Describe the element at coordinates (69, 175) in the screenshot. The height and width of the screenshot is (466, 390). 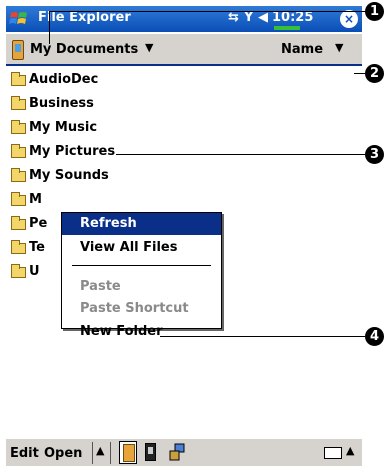
I see `folder-name: My Sounds` at that location.